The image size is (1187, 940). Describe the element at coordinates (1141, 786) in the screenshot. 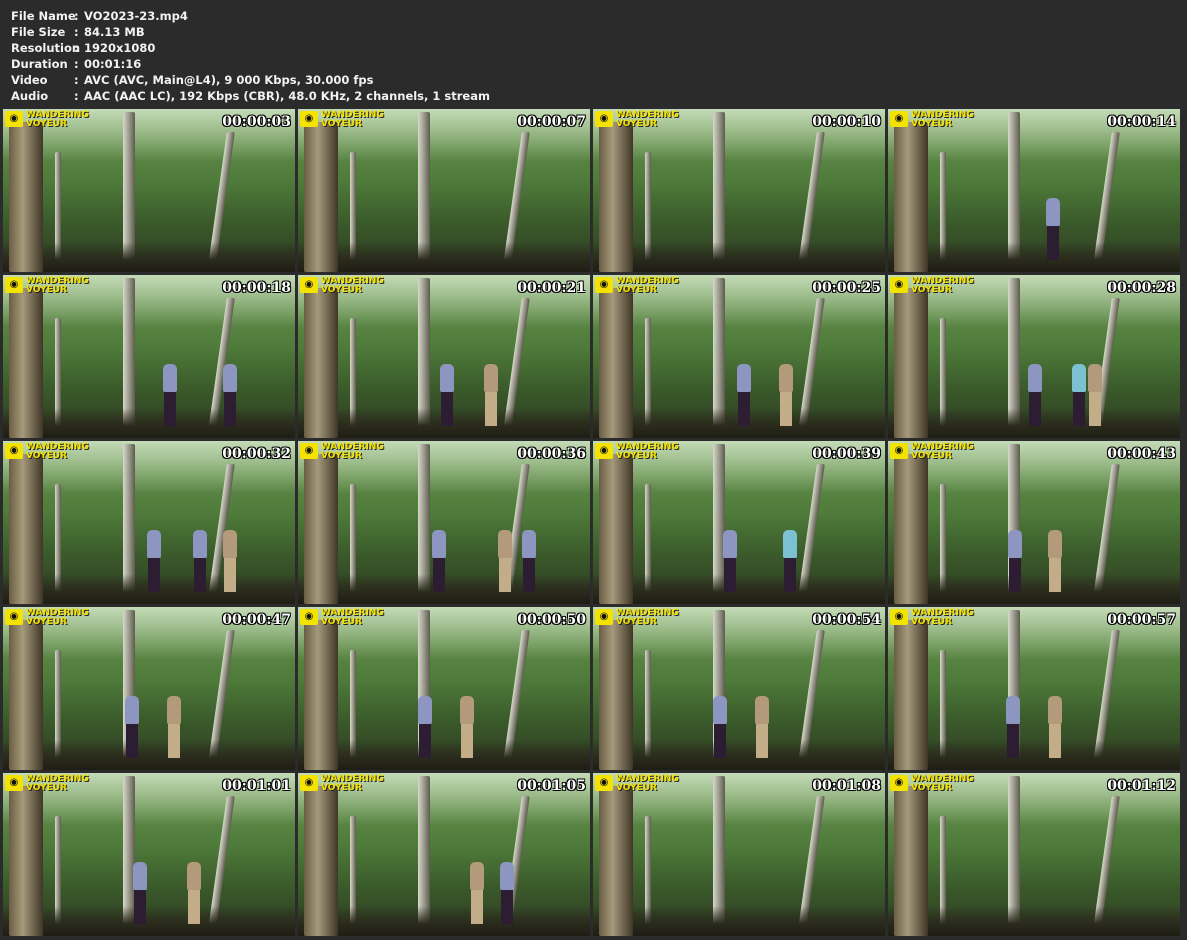

I see `thumbnail-timestamp: 00:01:12` at that location.